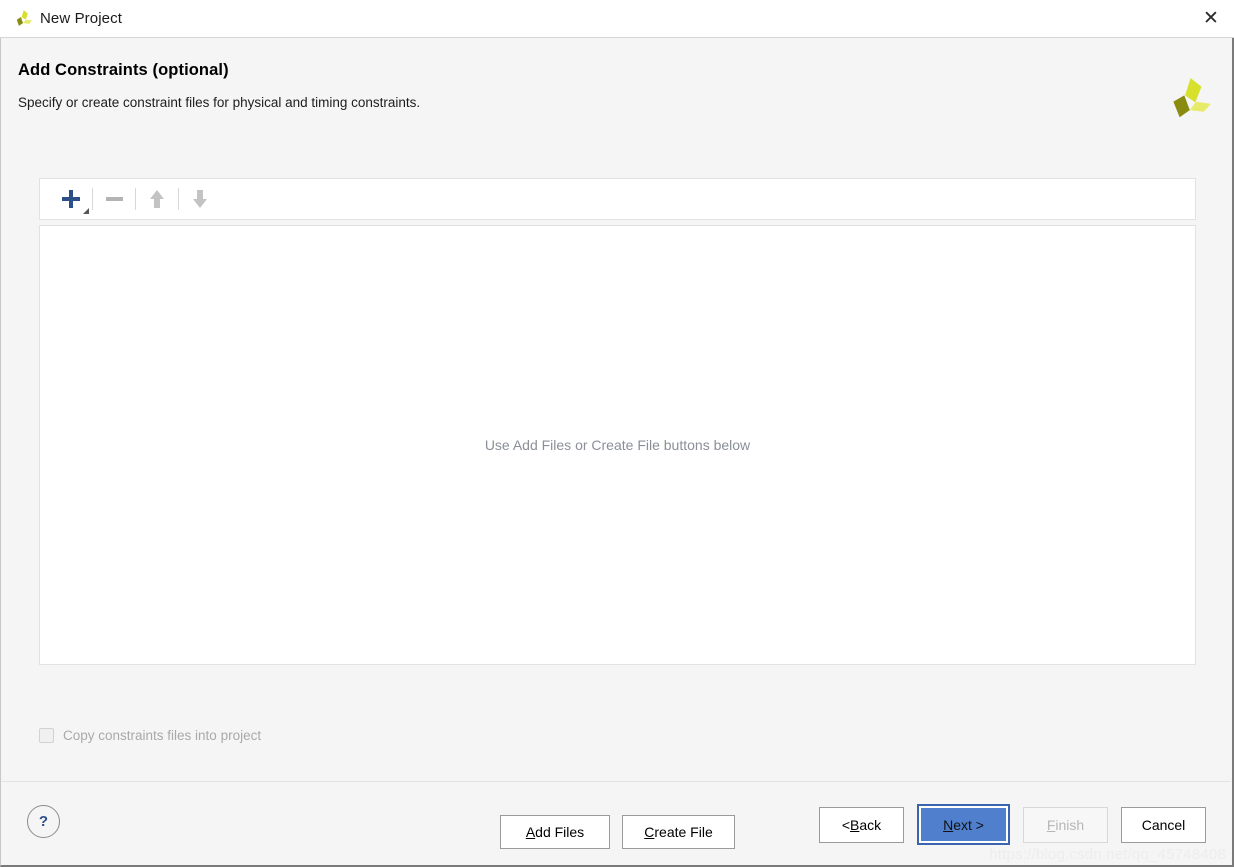  I want to click on chevron-down-icon, so click(86, 211).